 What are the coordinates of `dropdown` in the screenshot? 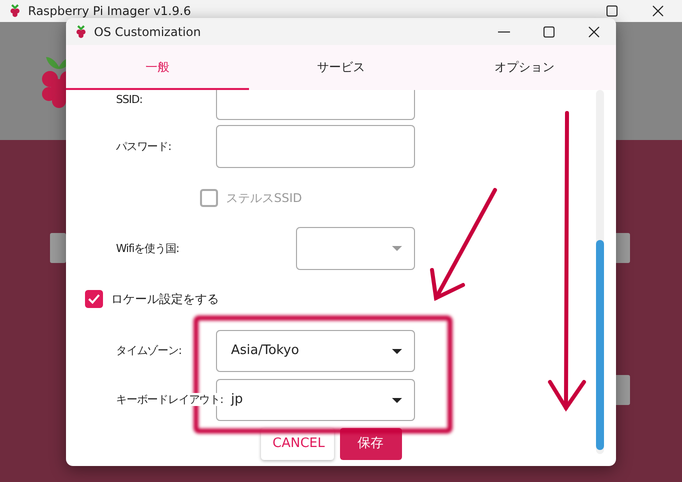 It's located at (355, 248).